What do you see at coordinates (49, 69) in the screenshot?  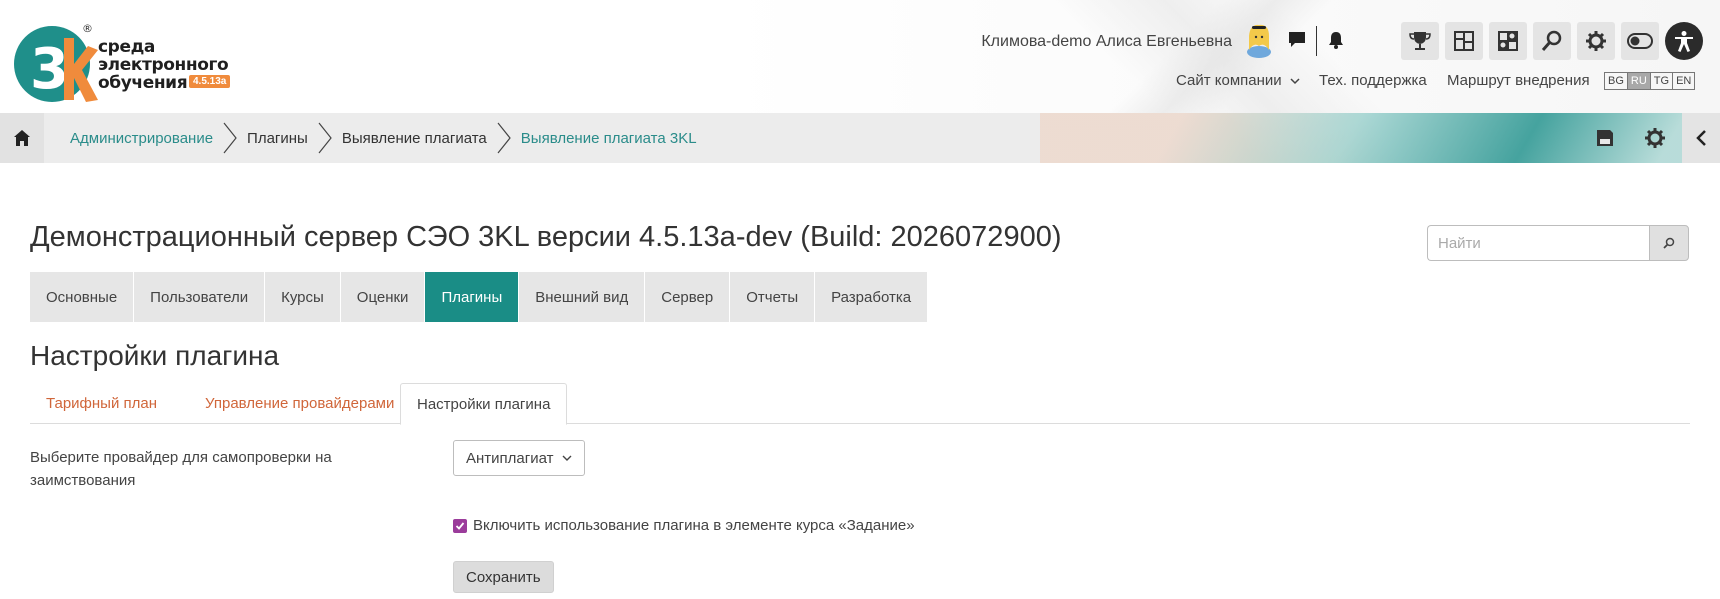 I see `svg-text: 3` at bounding box center [49, 69].